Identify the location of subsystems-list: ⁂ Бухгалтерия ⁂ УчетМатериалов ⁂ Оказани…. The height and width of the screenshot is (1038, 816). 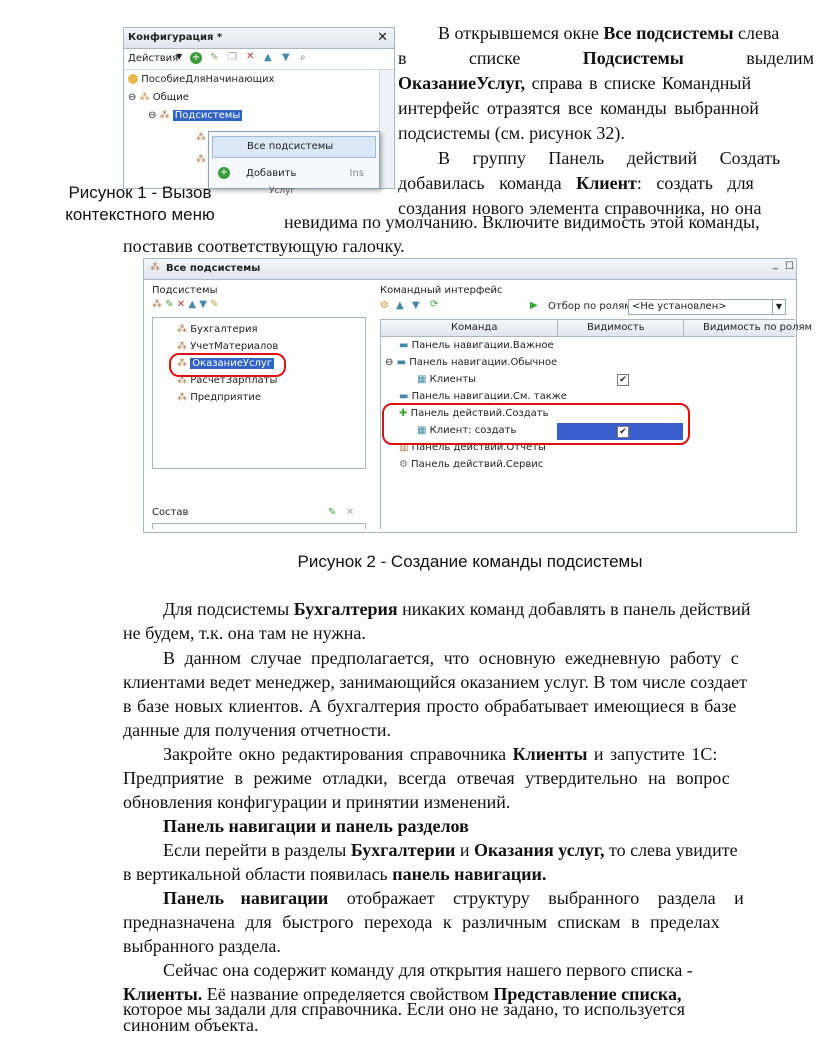
(259, 393).